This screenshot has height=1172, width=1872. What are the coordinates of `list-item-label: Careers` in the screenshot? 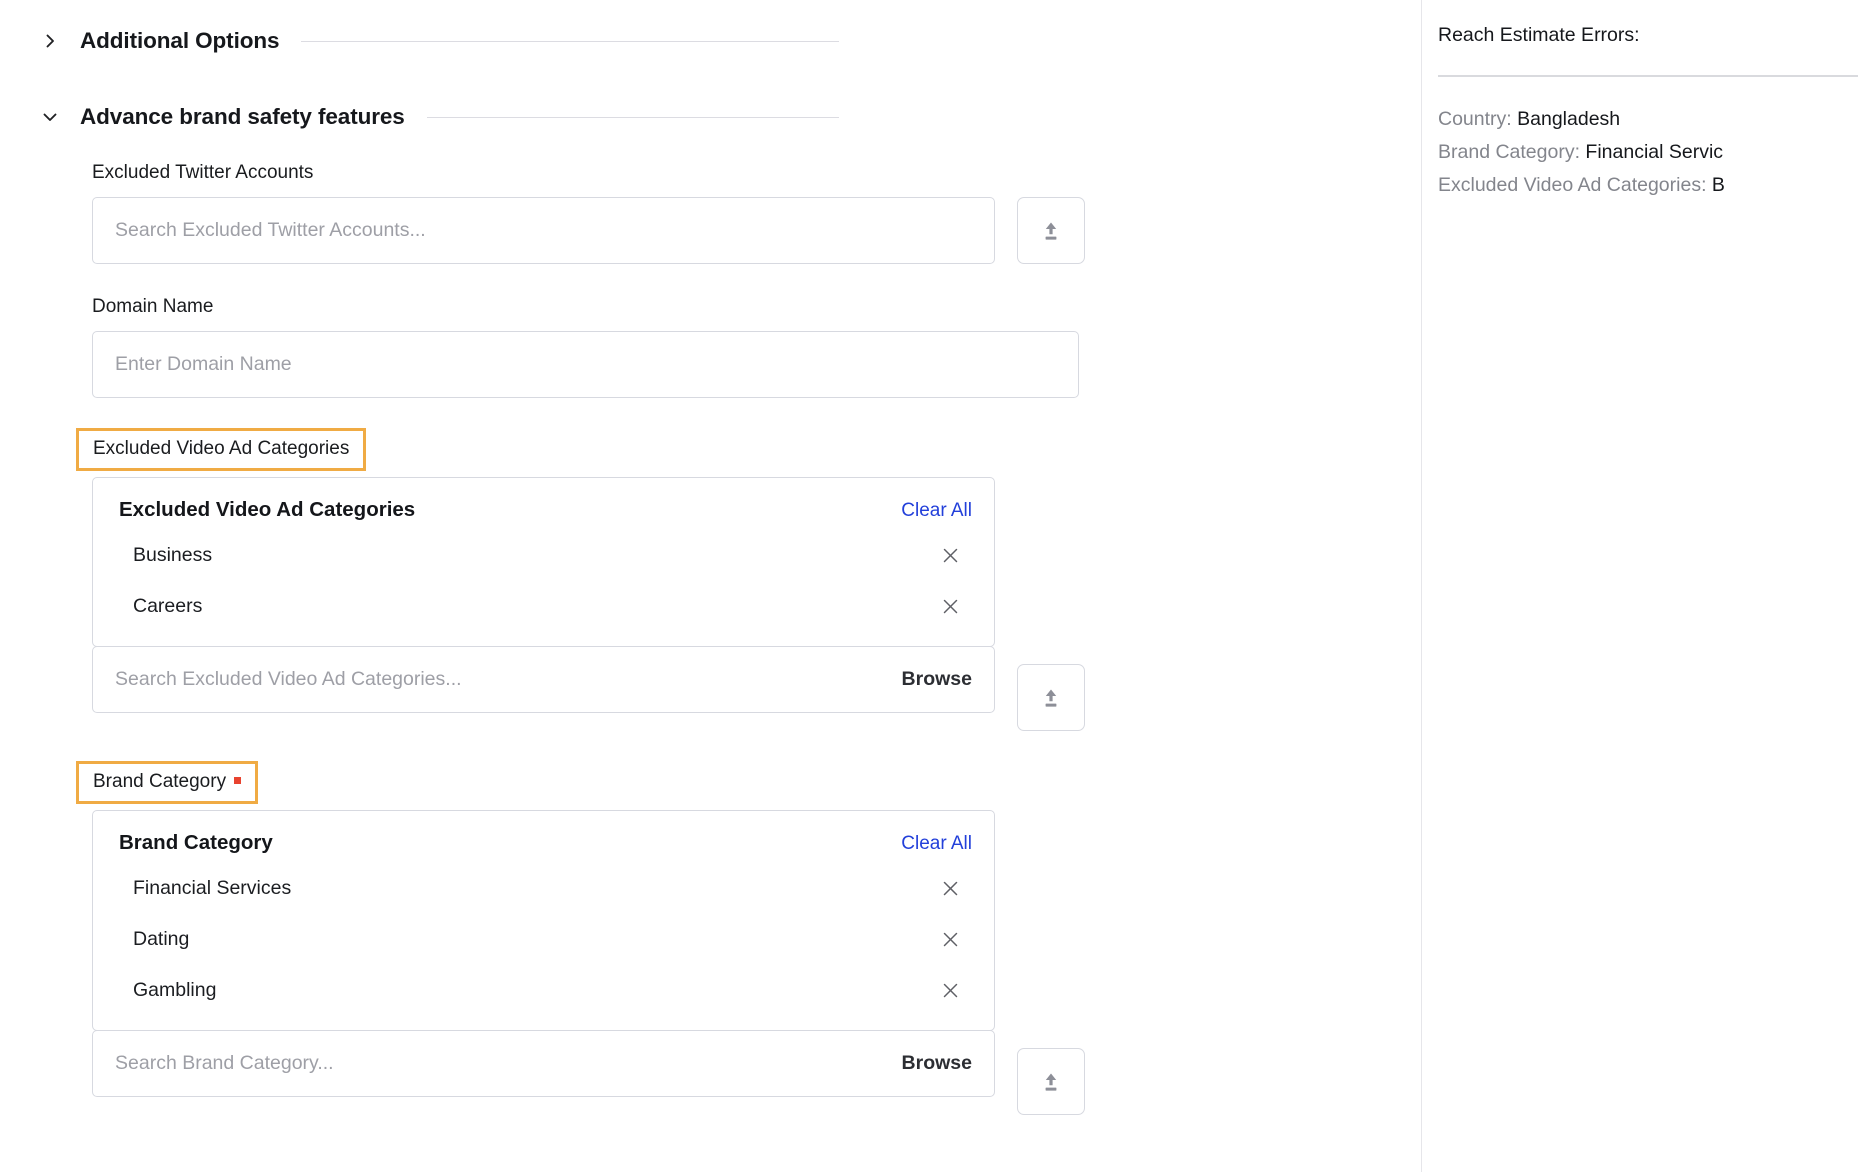 It's located at (168, 606).